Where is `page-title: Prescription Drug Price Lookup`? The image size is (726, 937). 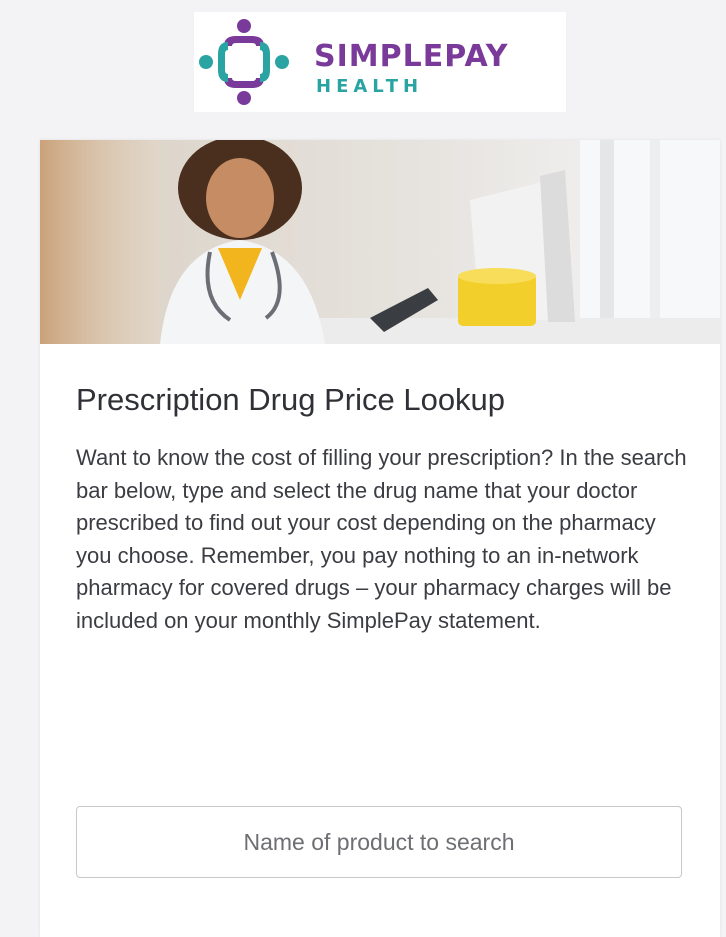 page-title: Prescription Drug Price Lookup is located at coordinates (291, 399).